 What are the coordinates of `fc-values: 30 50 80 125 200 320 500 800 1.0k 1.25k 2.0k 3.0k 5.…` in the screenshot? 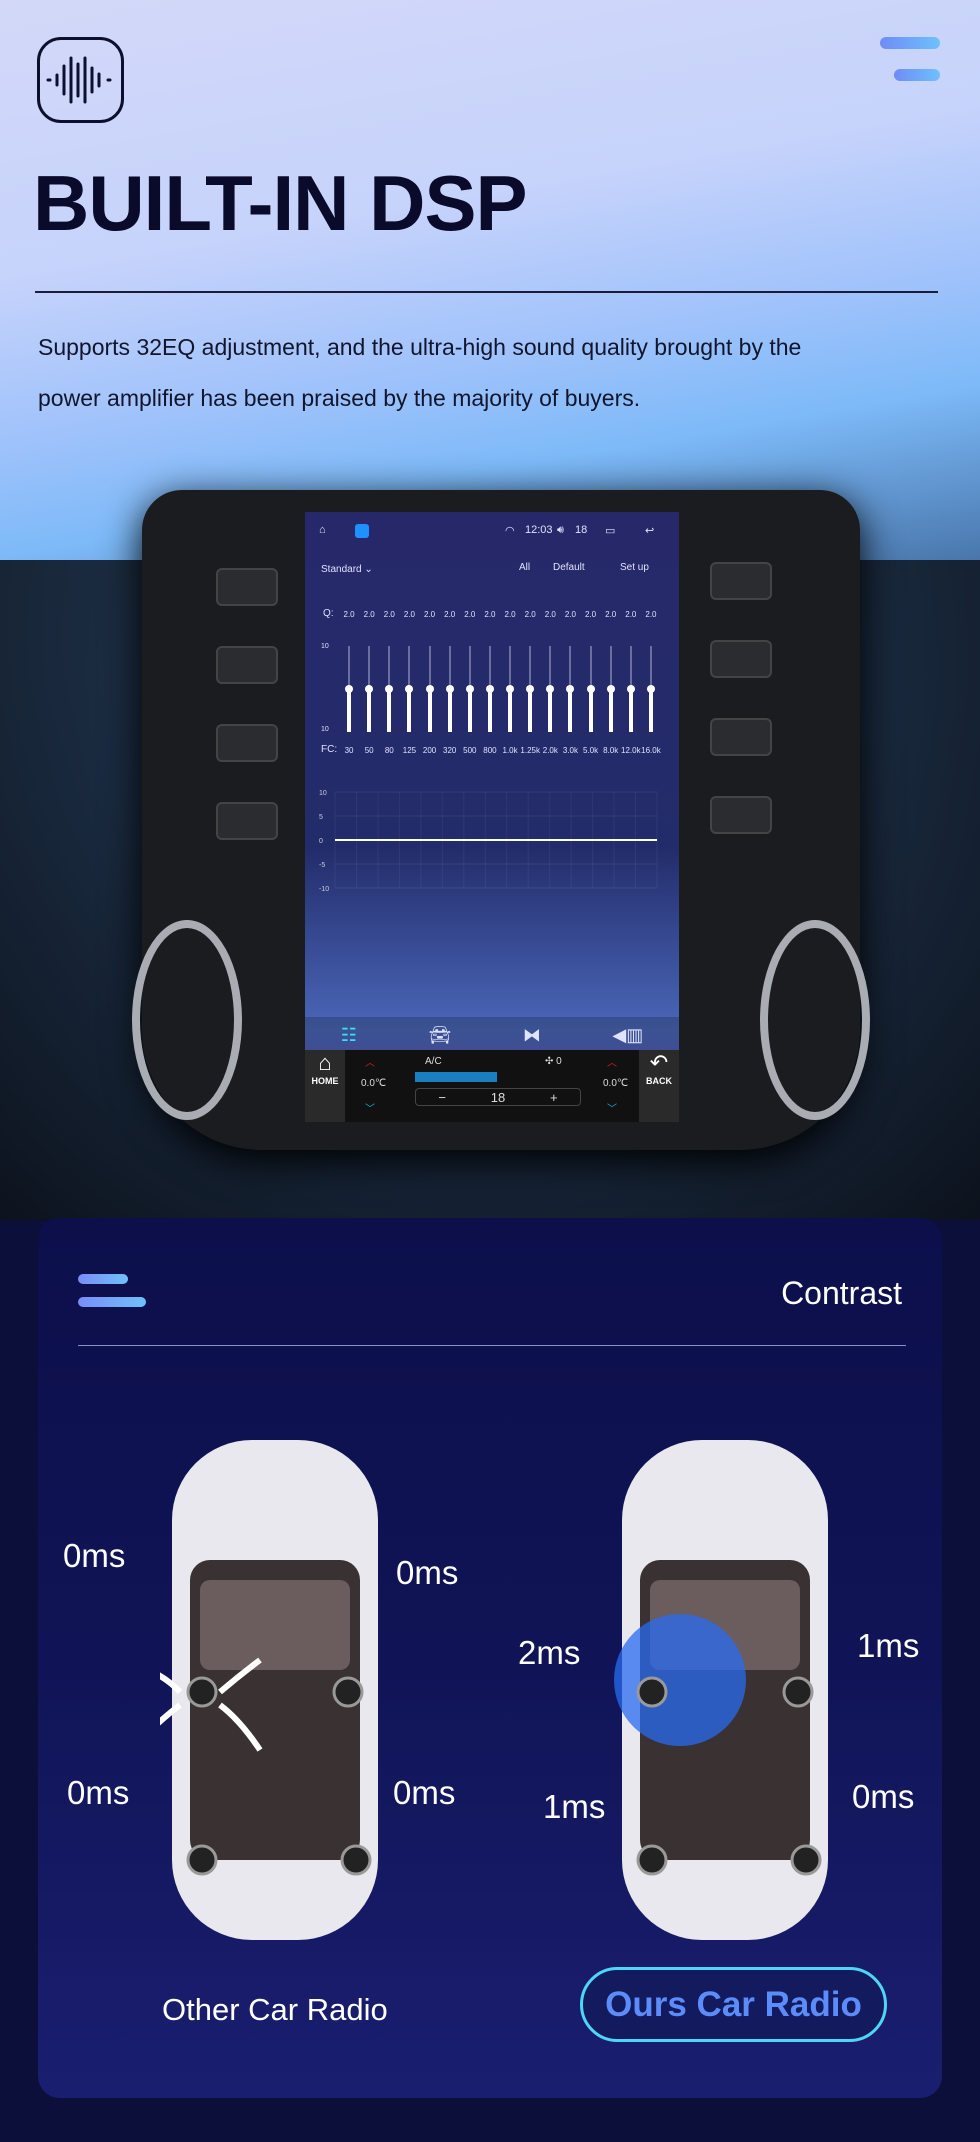 It's located at (500, 750).